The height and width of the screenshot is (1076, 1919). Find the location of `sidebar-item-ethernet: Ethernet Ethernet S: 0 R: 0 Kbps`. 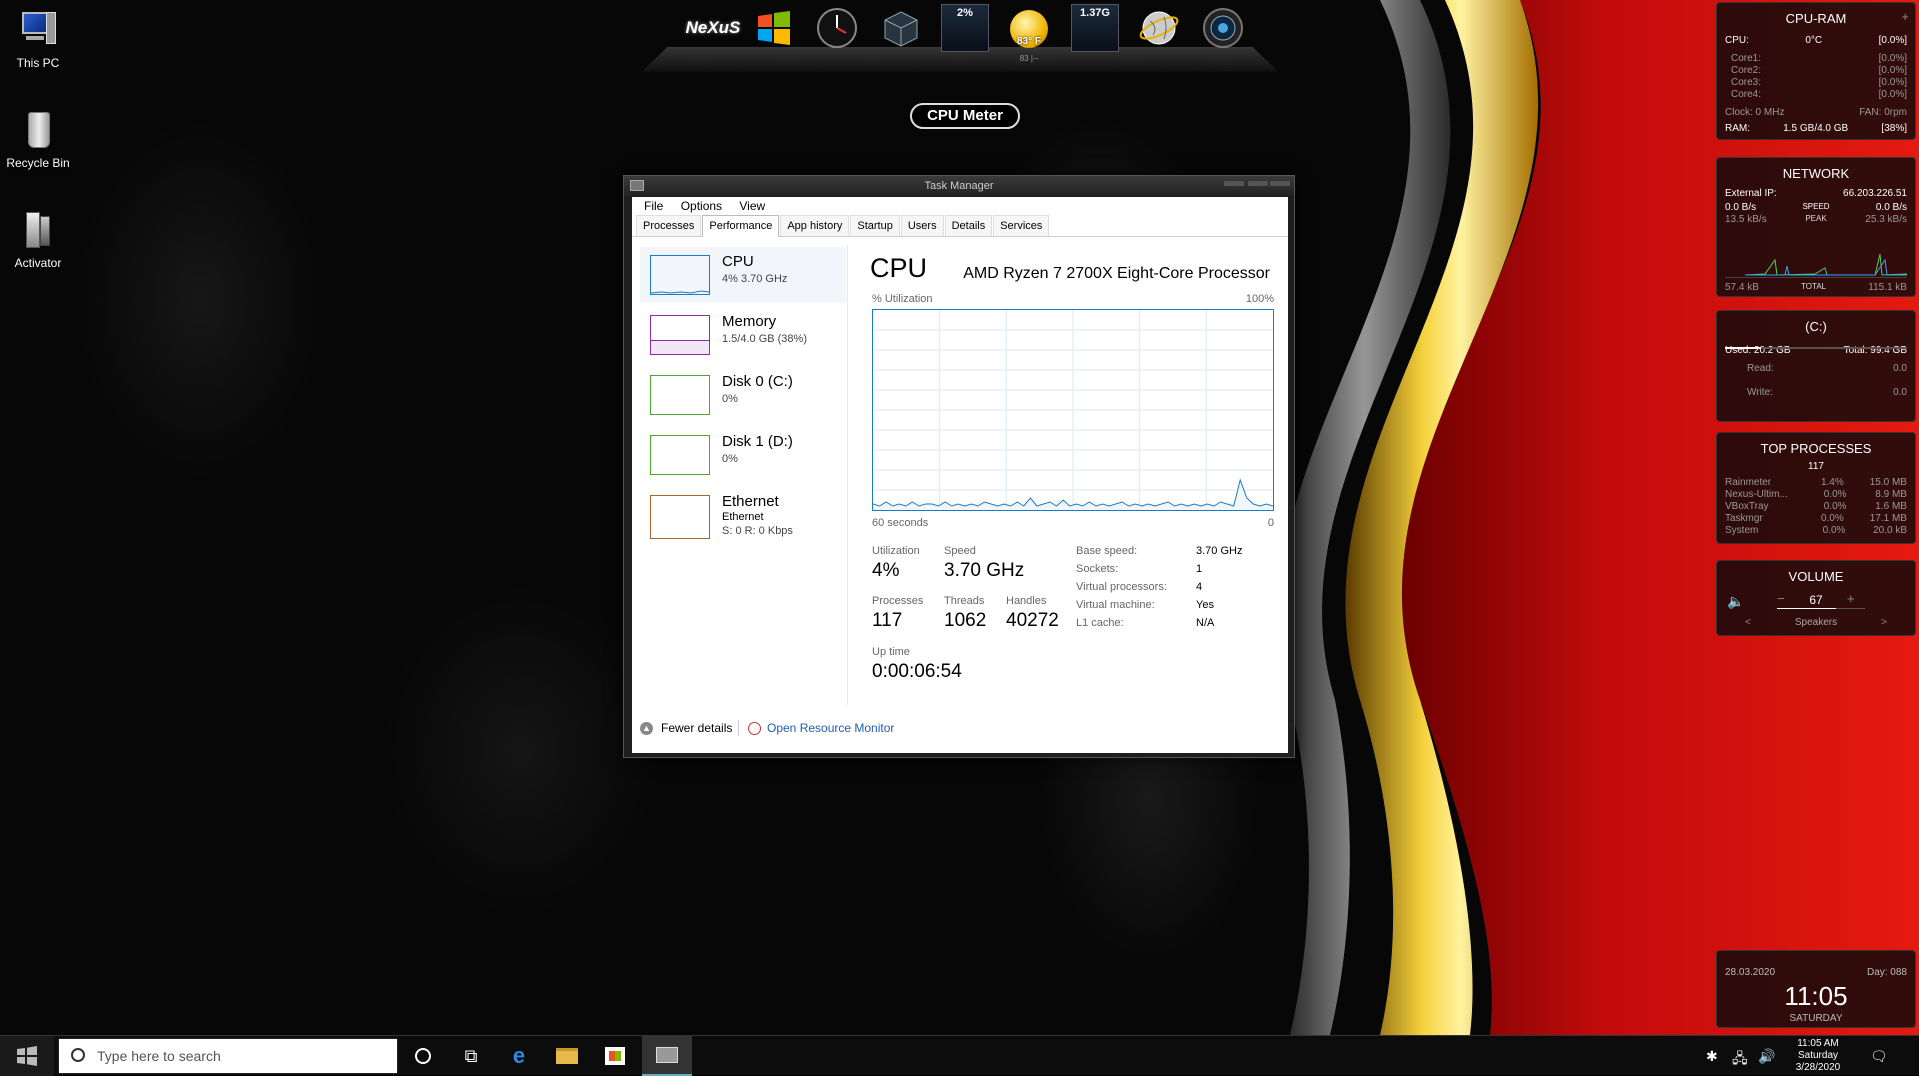

sidebar-item-ethernet: Ethernet Ethernet S: 0 R: 0 Kbps is located at coordinates (743, 517).